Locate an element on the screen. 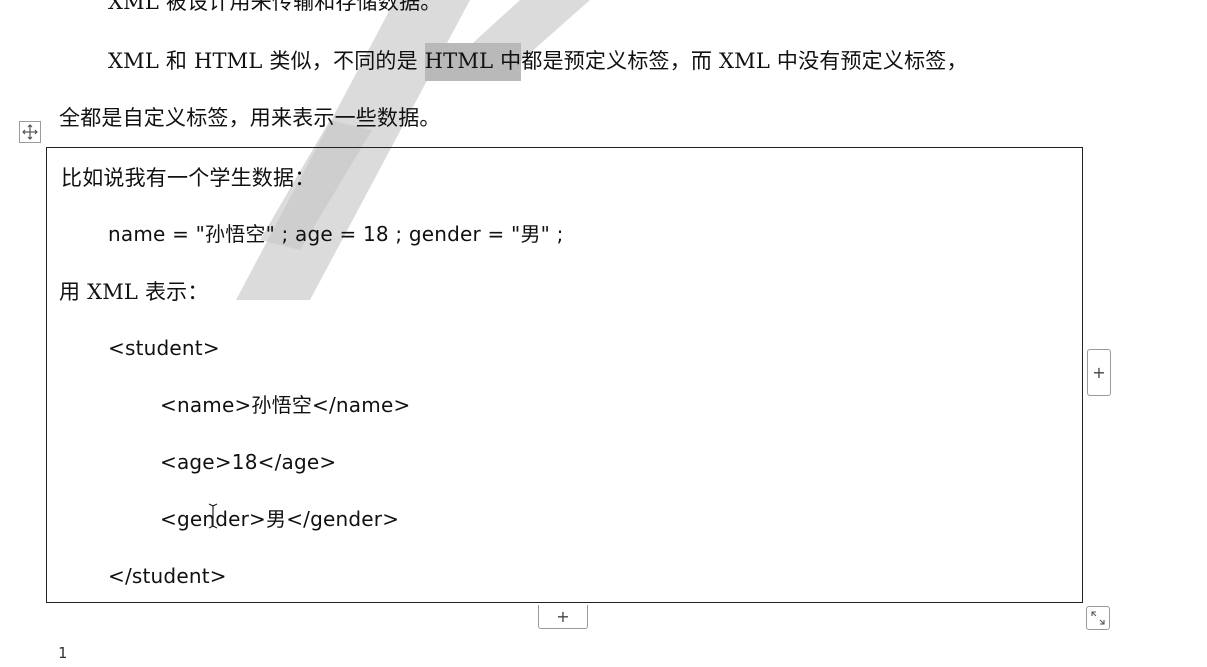  table-line: name = "孙悟空" ; age = 18 ; gender = "男" ; is located at coordinates (336, 234).